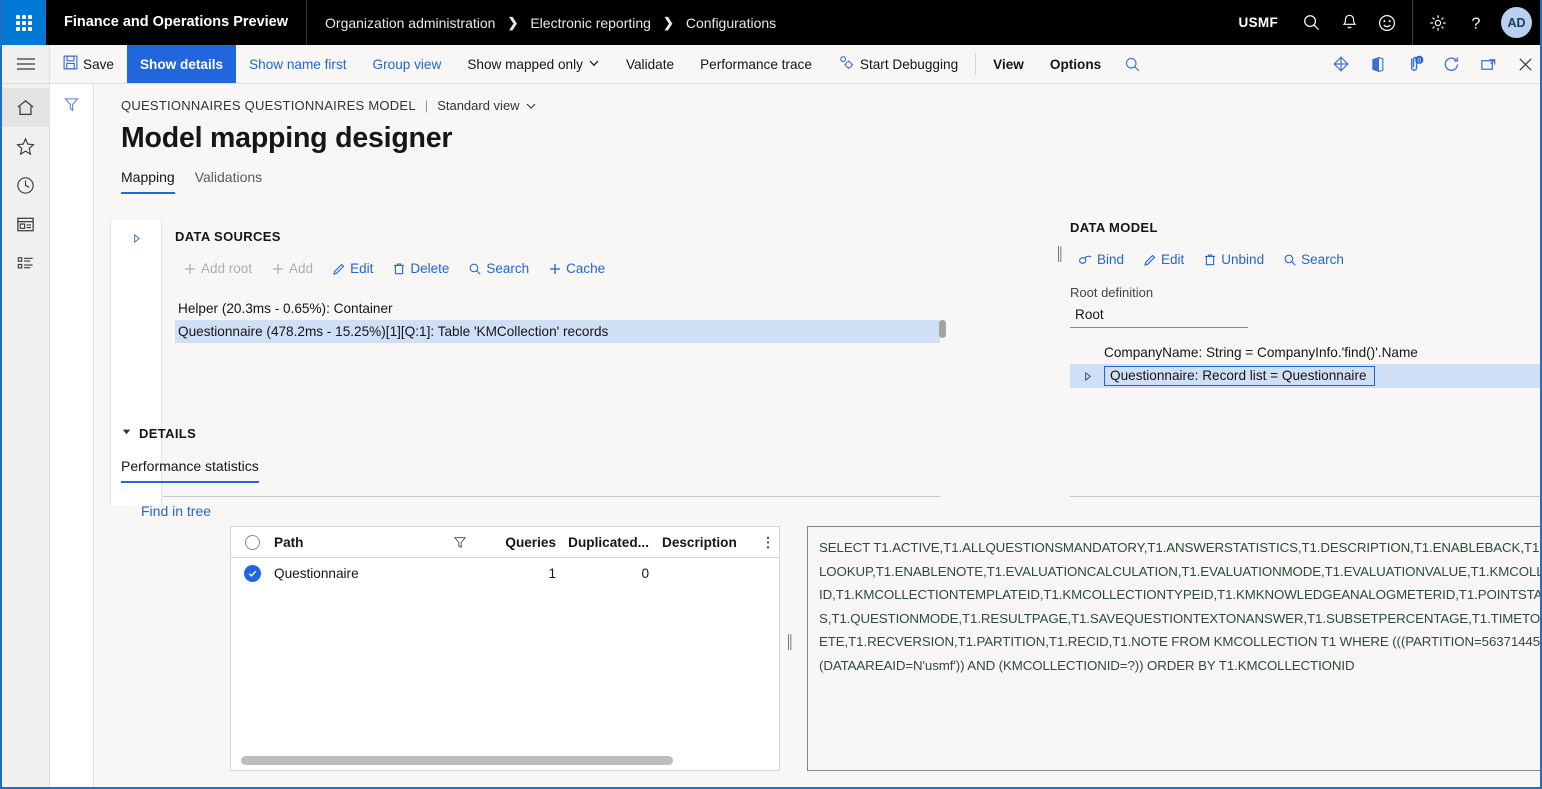  Describe the element at coordinates (1377, 64) in the screenshot. I see `open-in-office-icon` at that location.